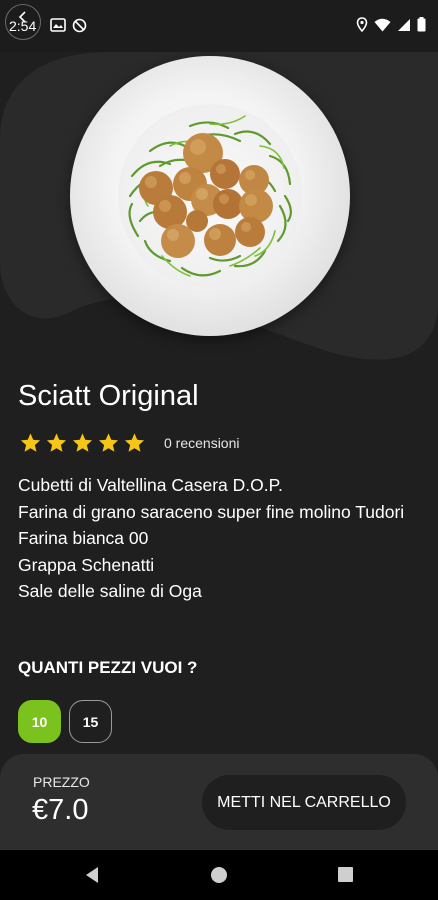 This screenshot has height=900, width=438. Describe the element at coordinates (86, 564) in the screenshot. I see `ingredient-item: Grappa Schenatti` at that location.